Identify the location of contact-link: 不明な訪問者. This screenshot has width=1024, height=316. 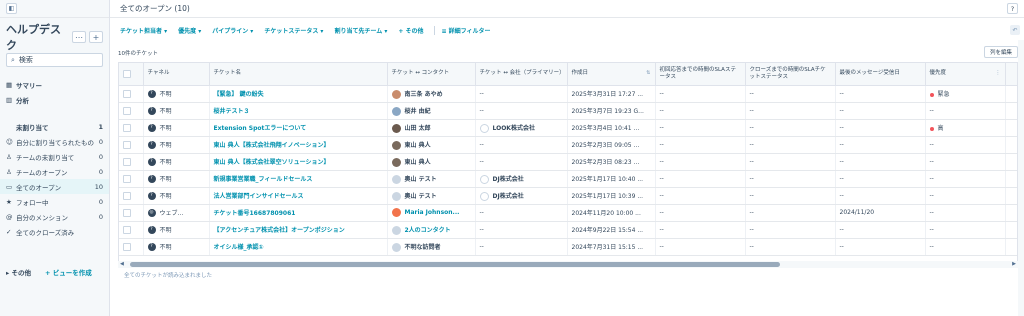
(423, 247).